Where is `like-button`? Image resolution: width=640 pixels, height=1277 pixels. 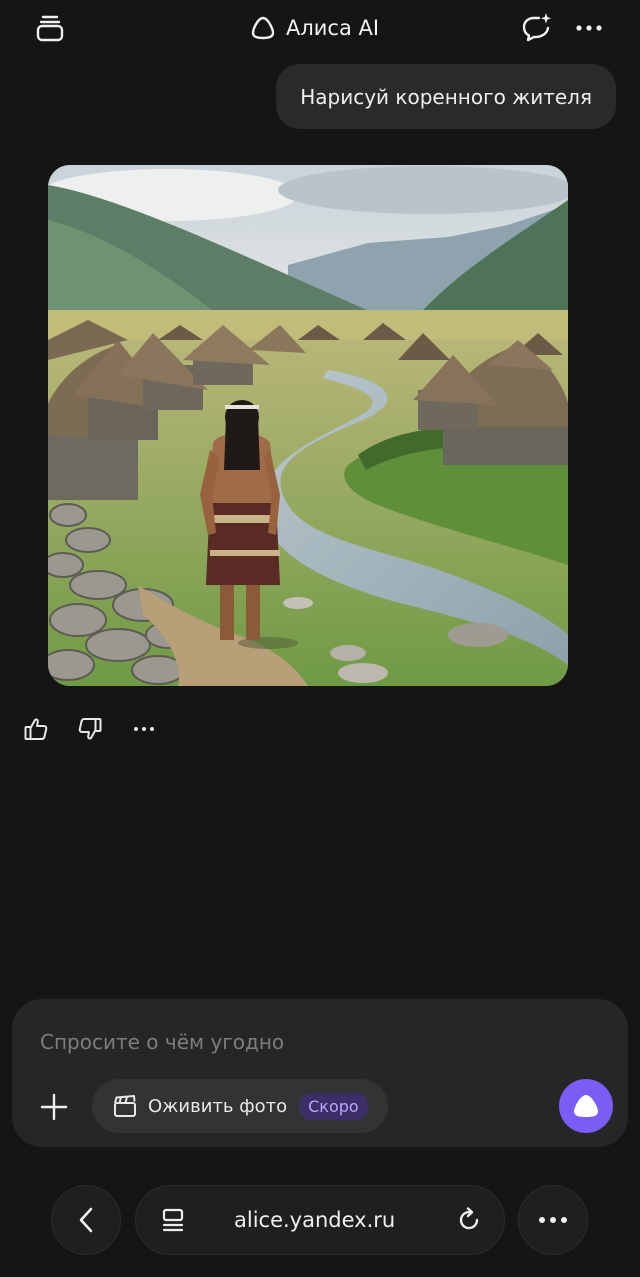
like-button is located at coordinates (36, 729).